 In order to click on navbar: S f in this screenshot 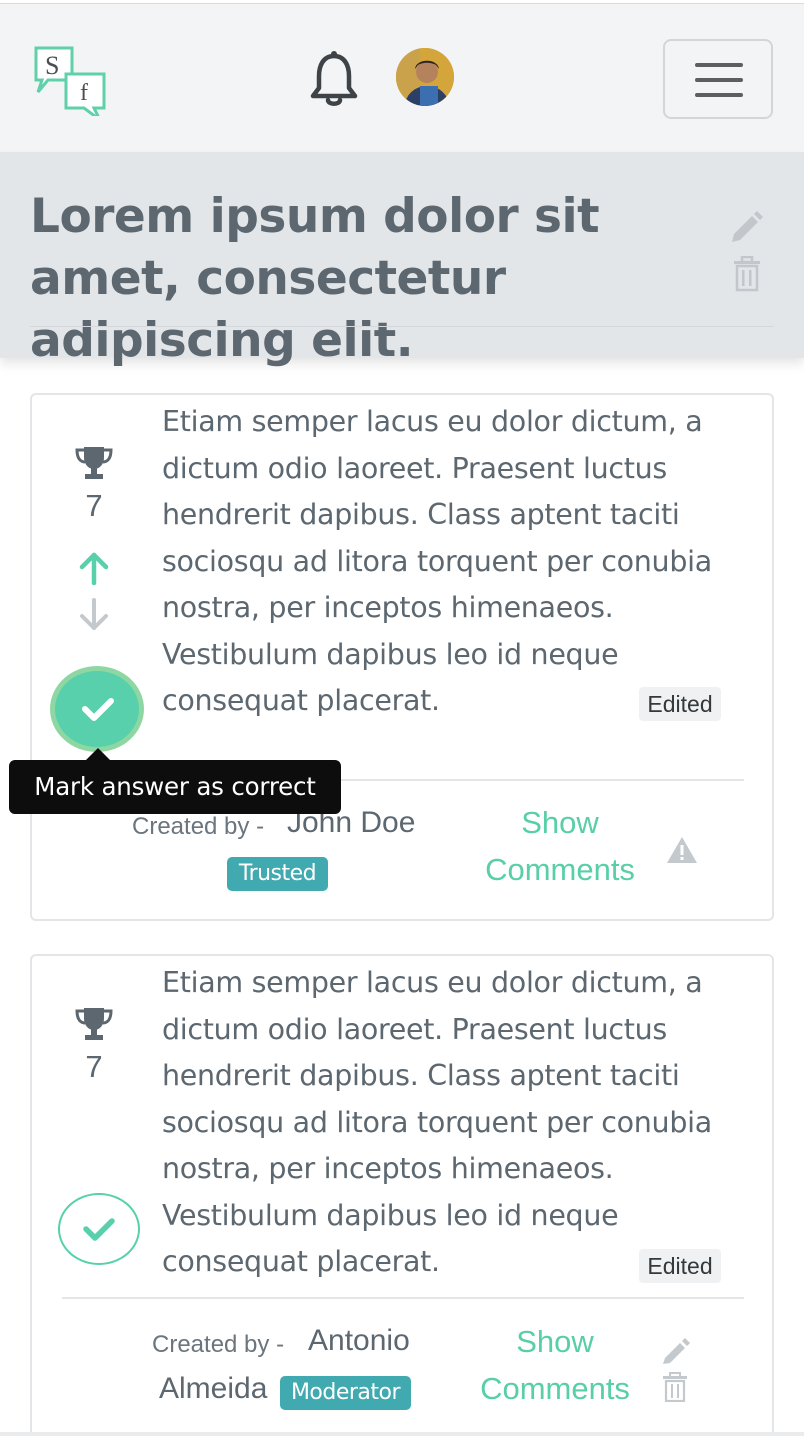, I will do `click(402, 78)`.